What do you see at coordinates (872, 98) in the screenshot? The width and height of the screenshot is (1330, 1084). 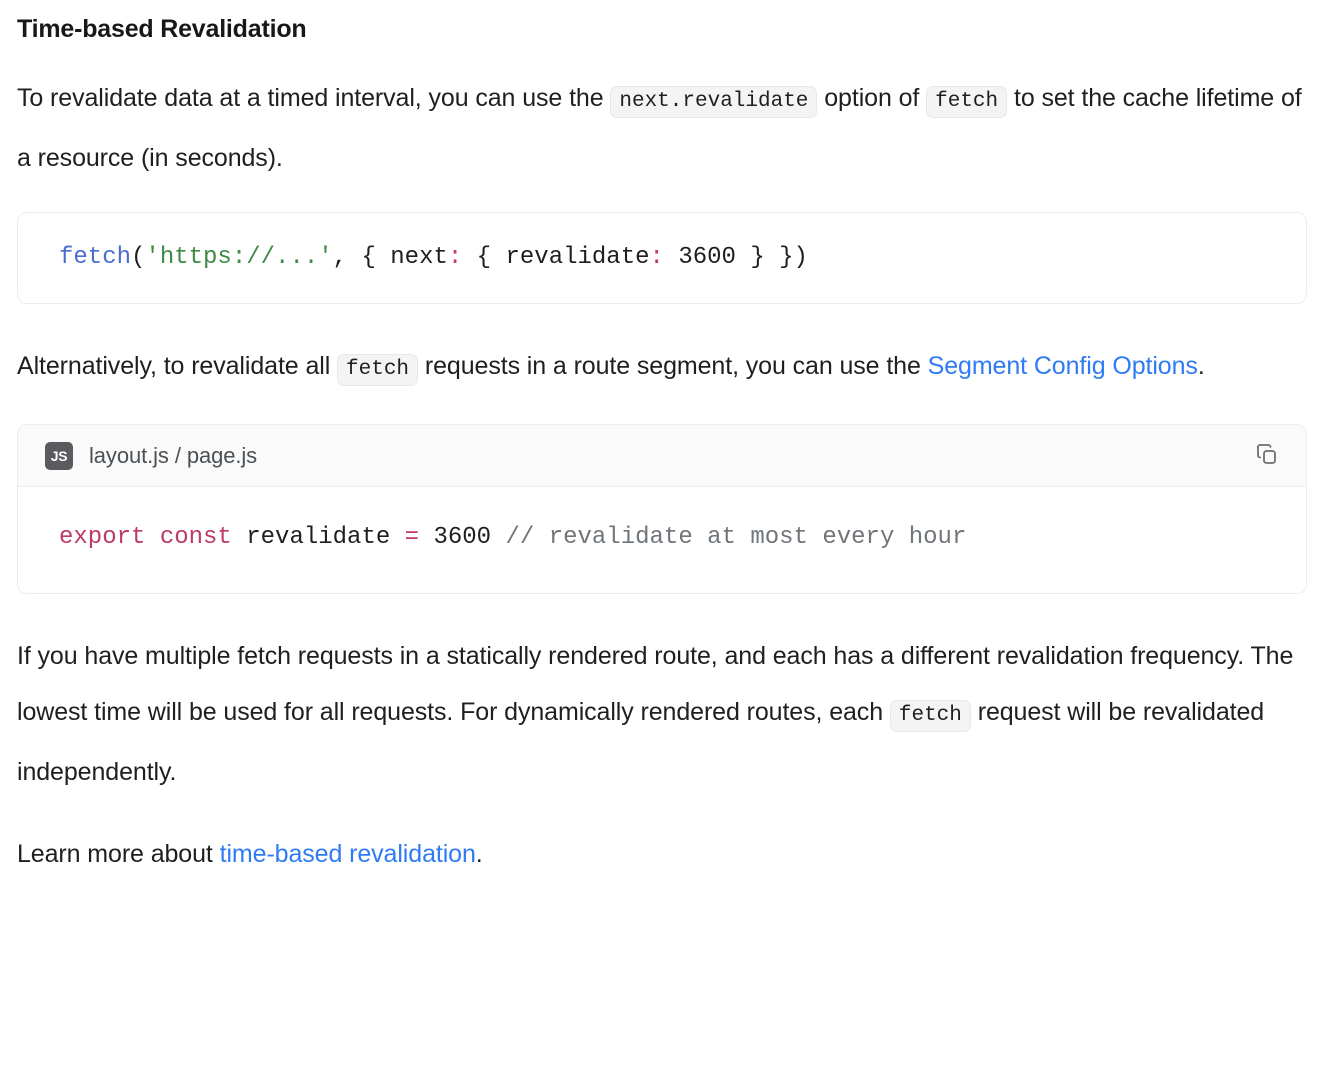 I see `paragraph-text-fragment: option of` at bounding box center [872, 98].